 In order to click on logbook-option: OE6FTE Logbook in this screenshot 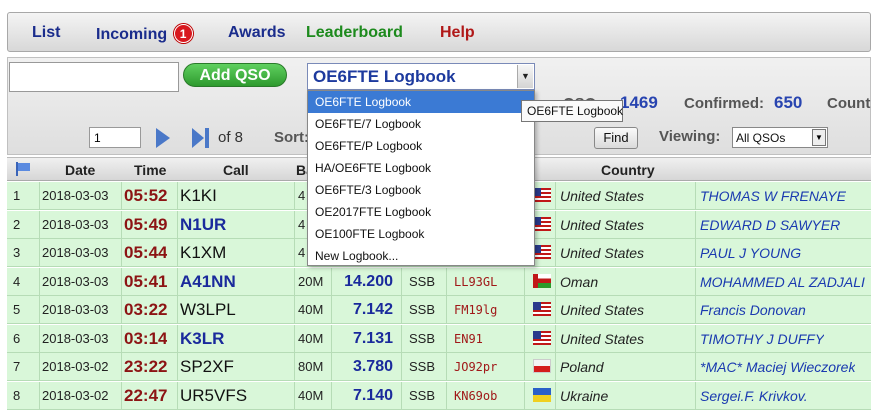, I will do `click(421, 102)`.